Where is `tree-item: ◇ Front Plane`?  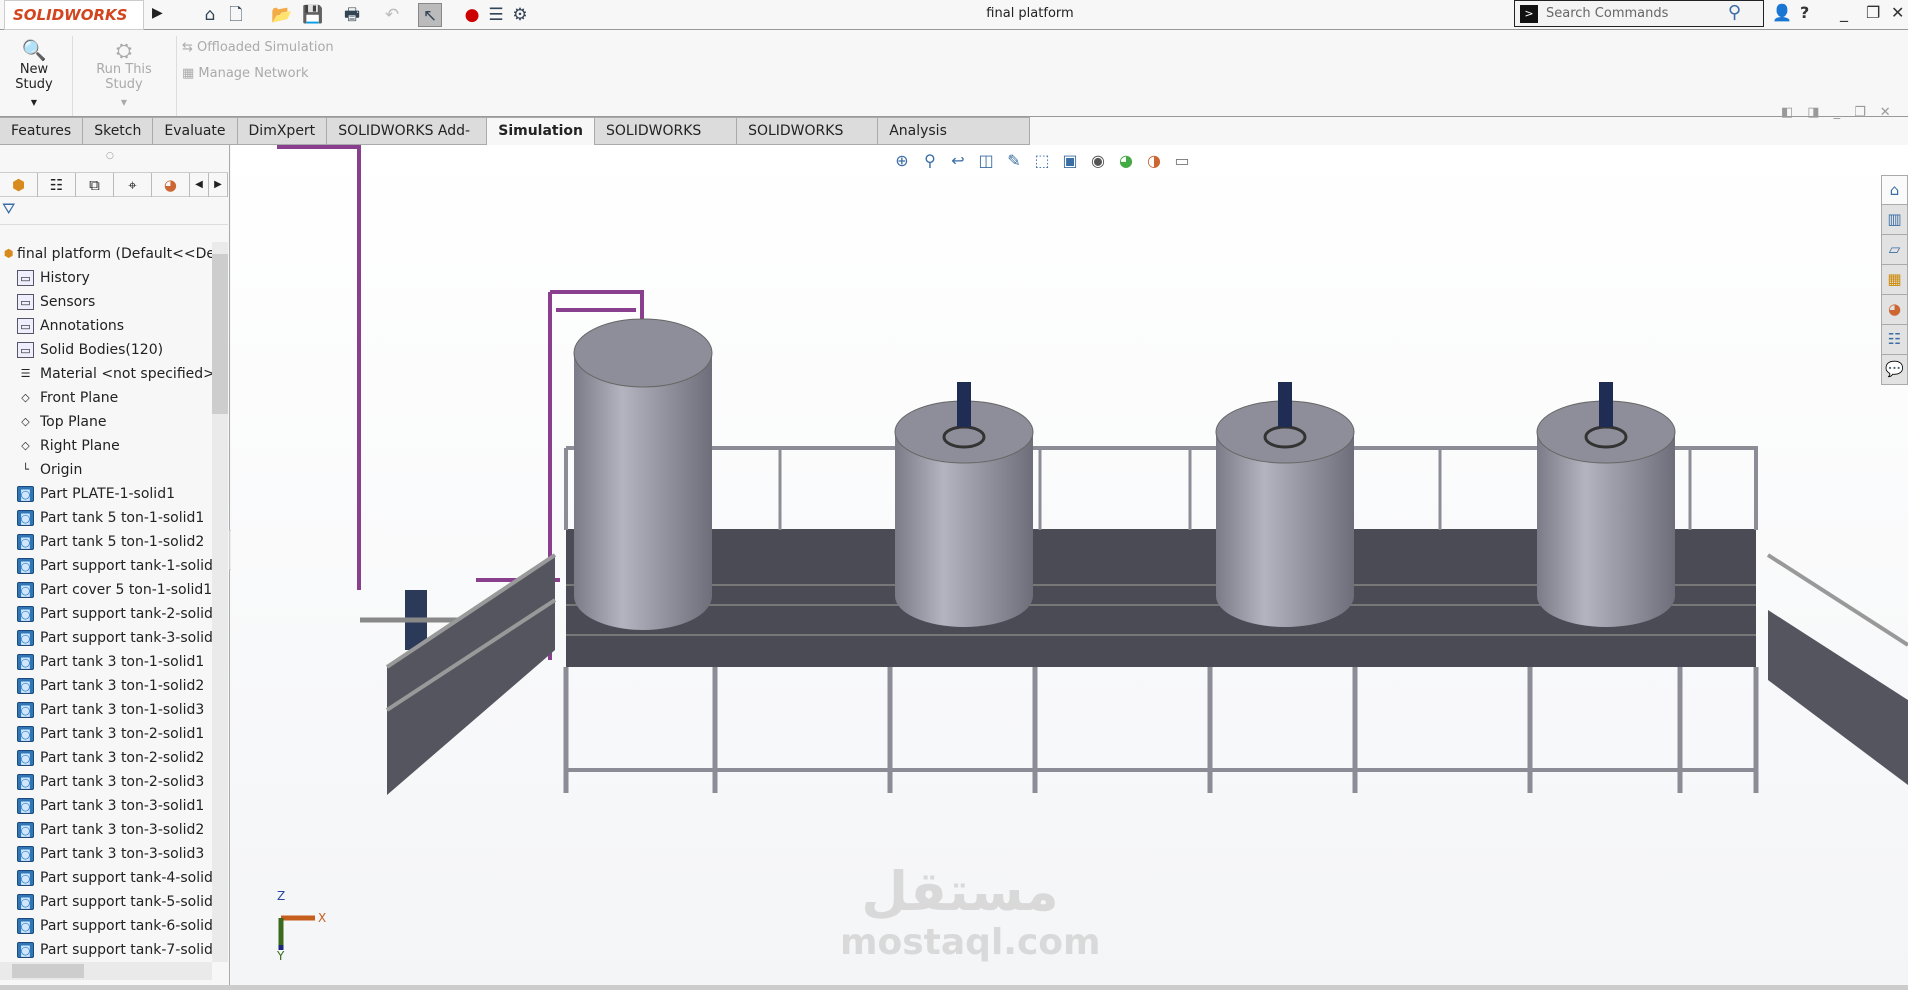
tree-item: ◇ Front Plane is located at coordinates (106, 398).